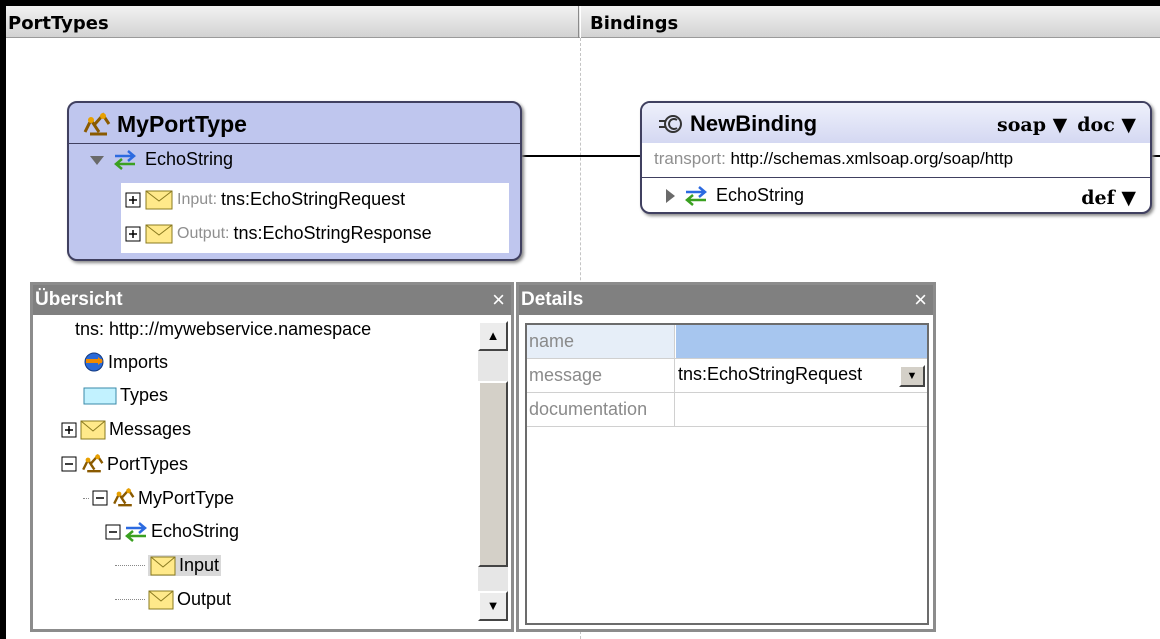  Describe the element at coordinates (552, 299) in the screenshot. I see `details-title: Details` at that location.